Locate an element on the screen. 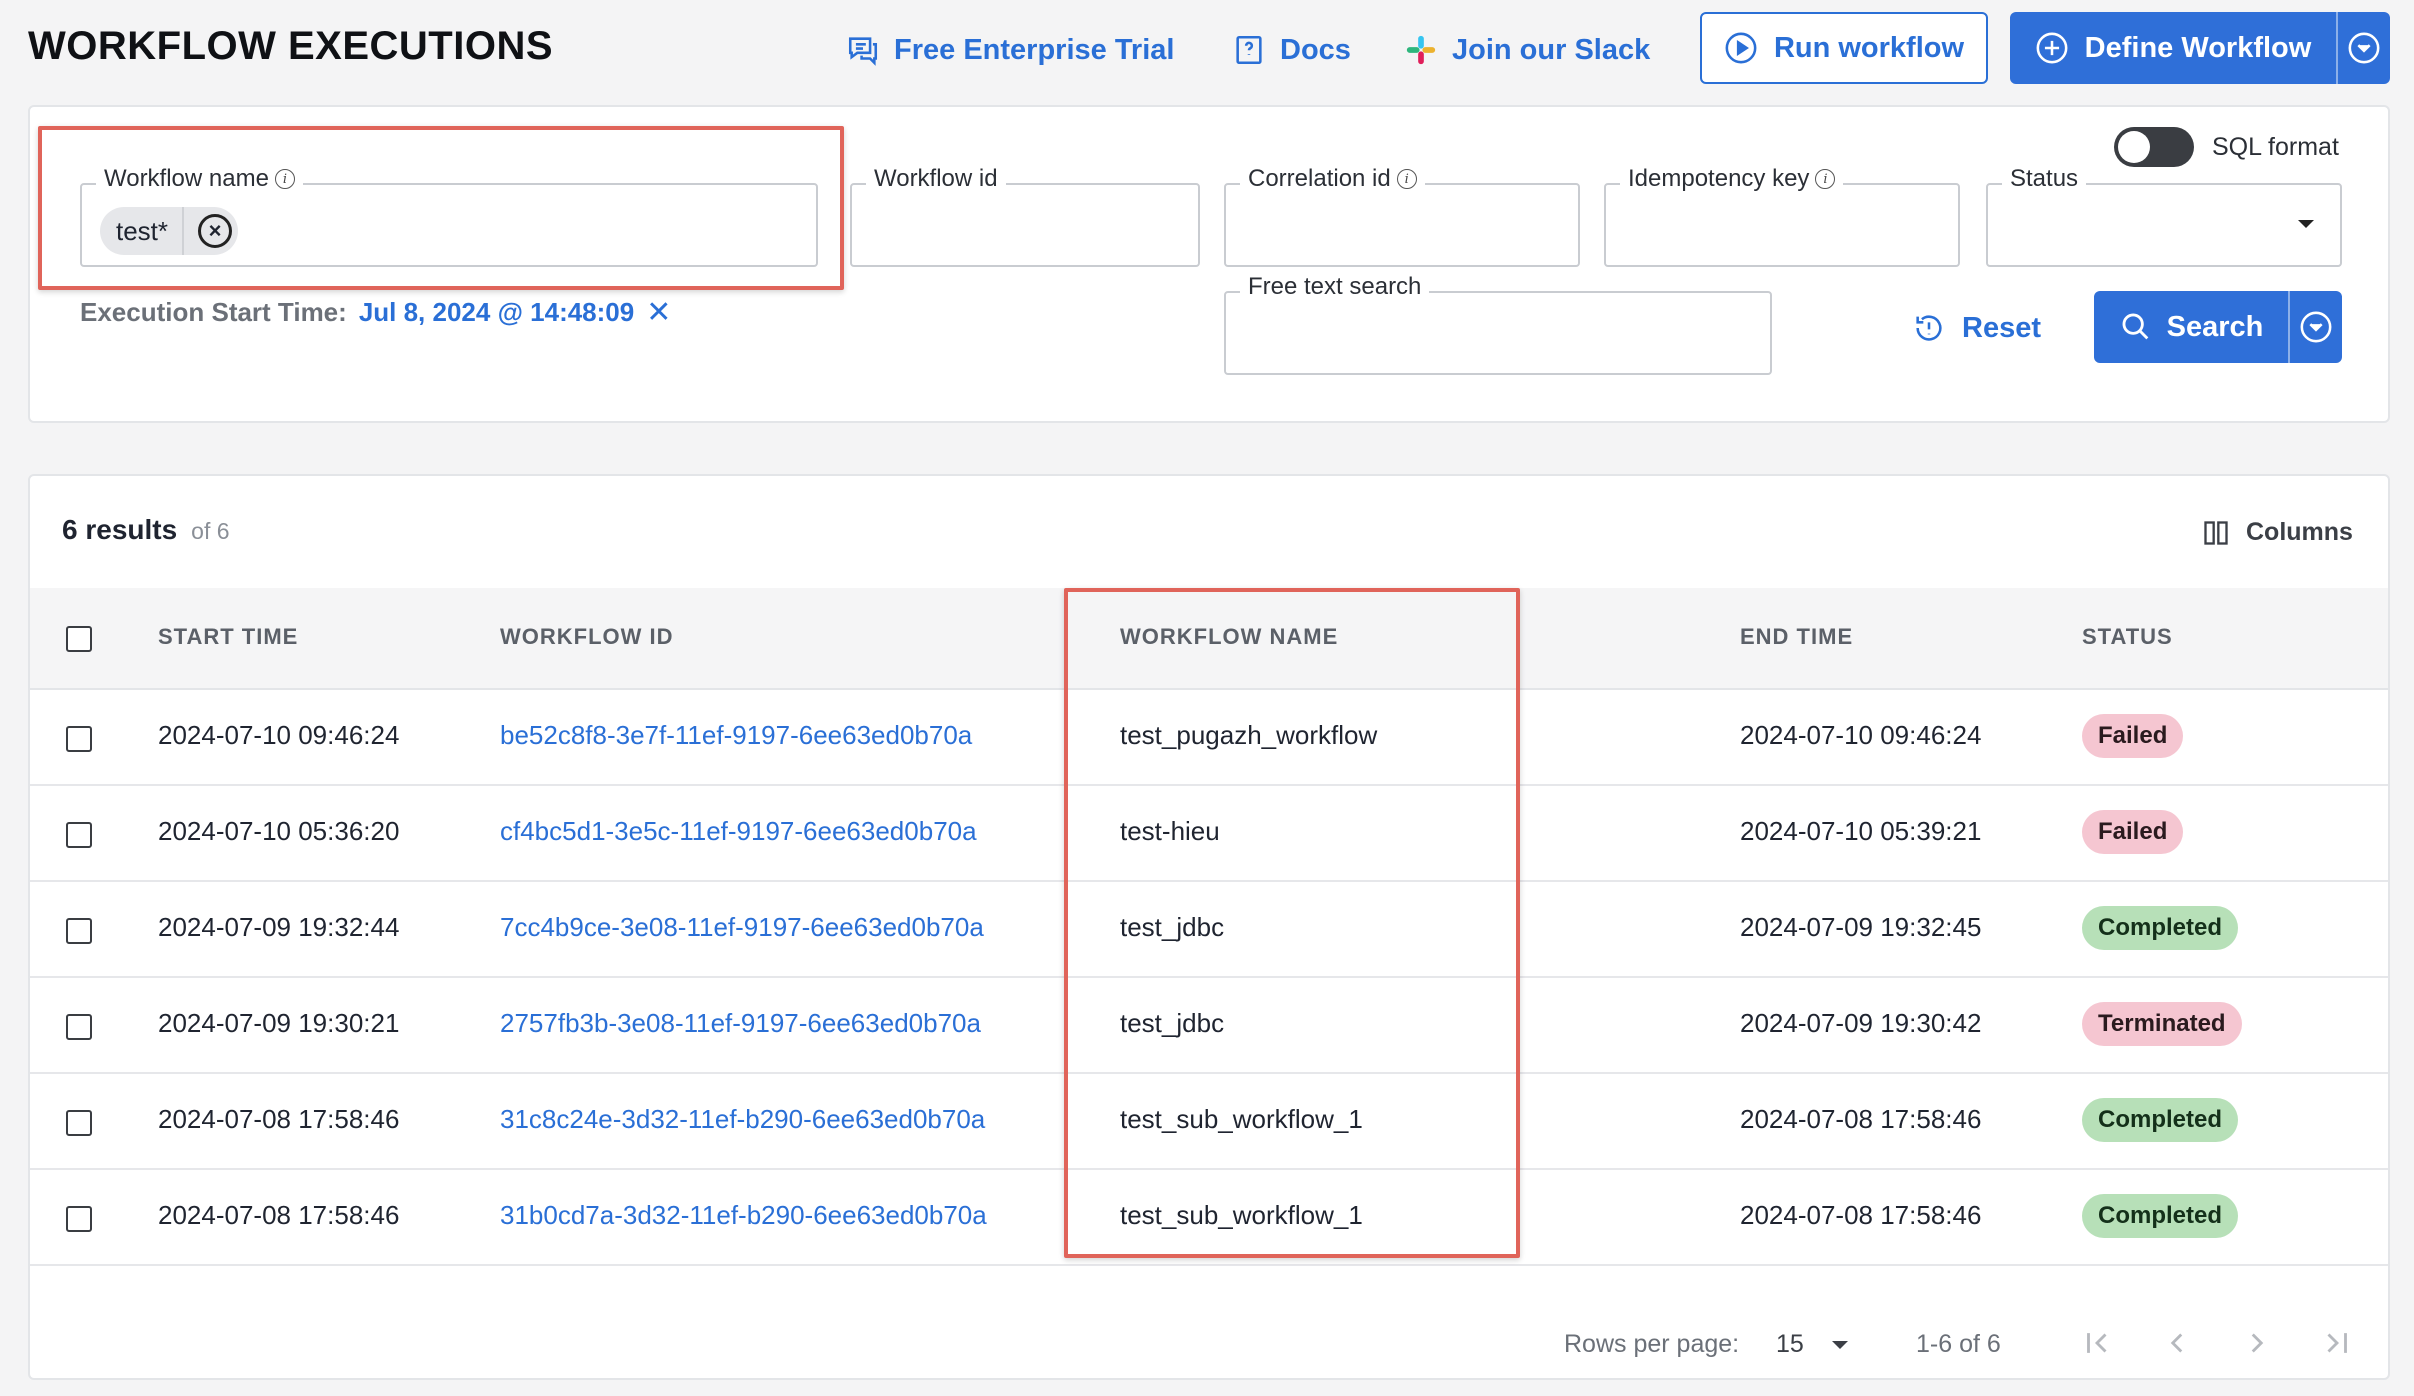 Image resolution: width=2414 pixels, height=1396 pixels. columns-button: Columns is located at coordinates (2277, 532).